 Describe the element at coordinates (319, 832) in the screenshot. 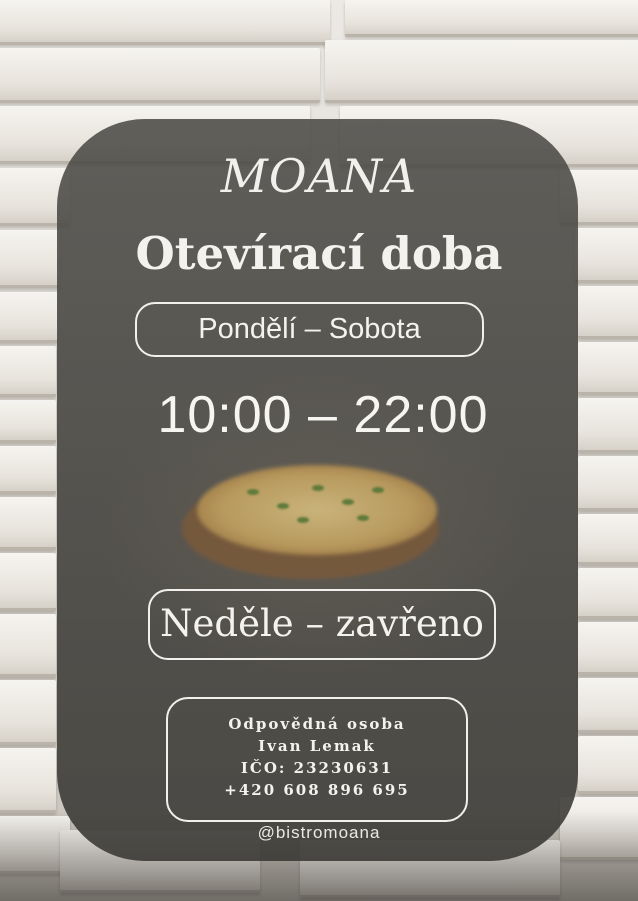

I see `social-handle: @bistromoana` at that location.